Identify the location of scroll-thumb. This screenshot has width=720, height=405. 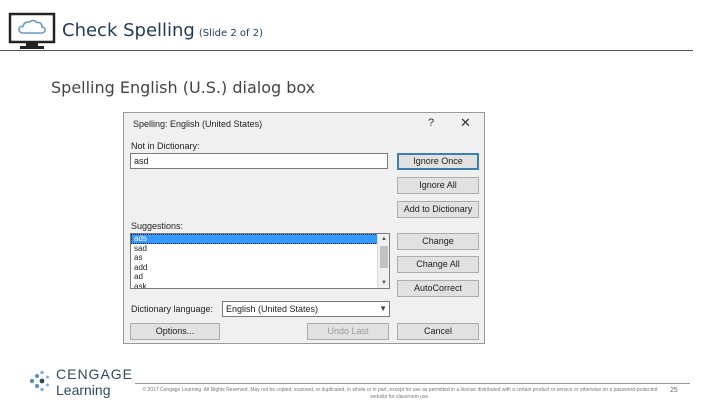
(384, 257).